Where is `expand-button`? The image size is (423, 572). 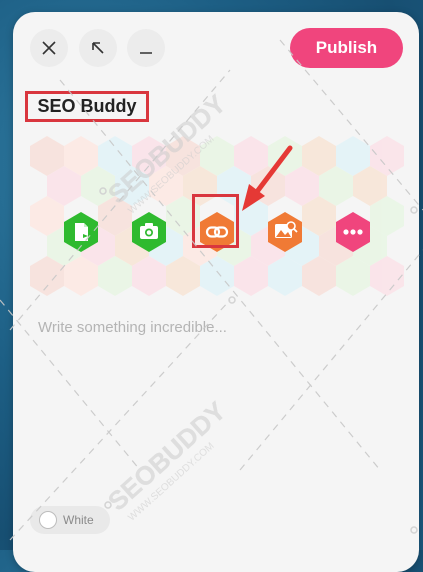 expand-button is located at coordinates (98, 48).